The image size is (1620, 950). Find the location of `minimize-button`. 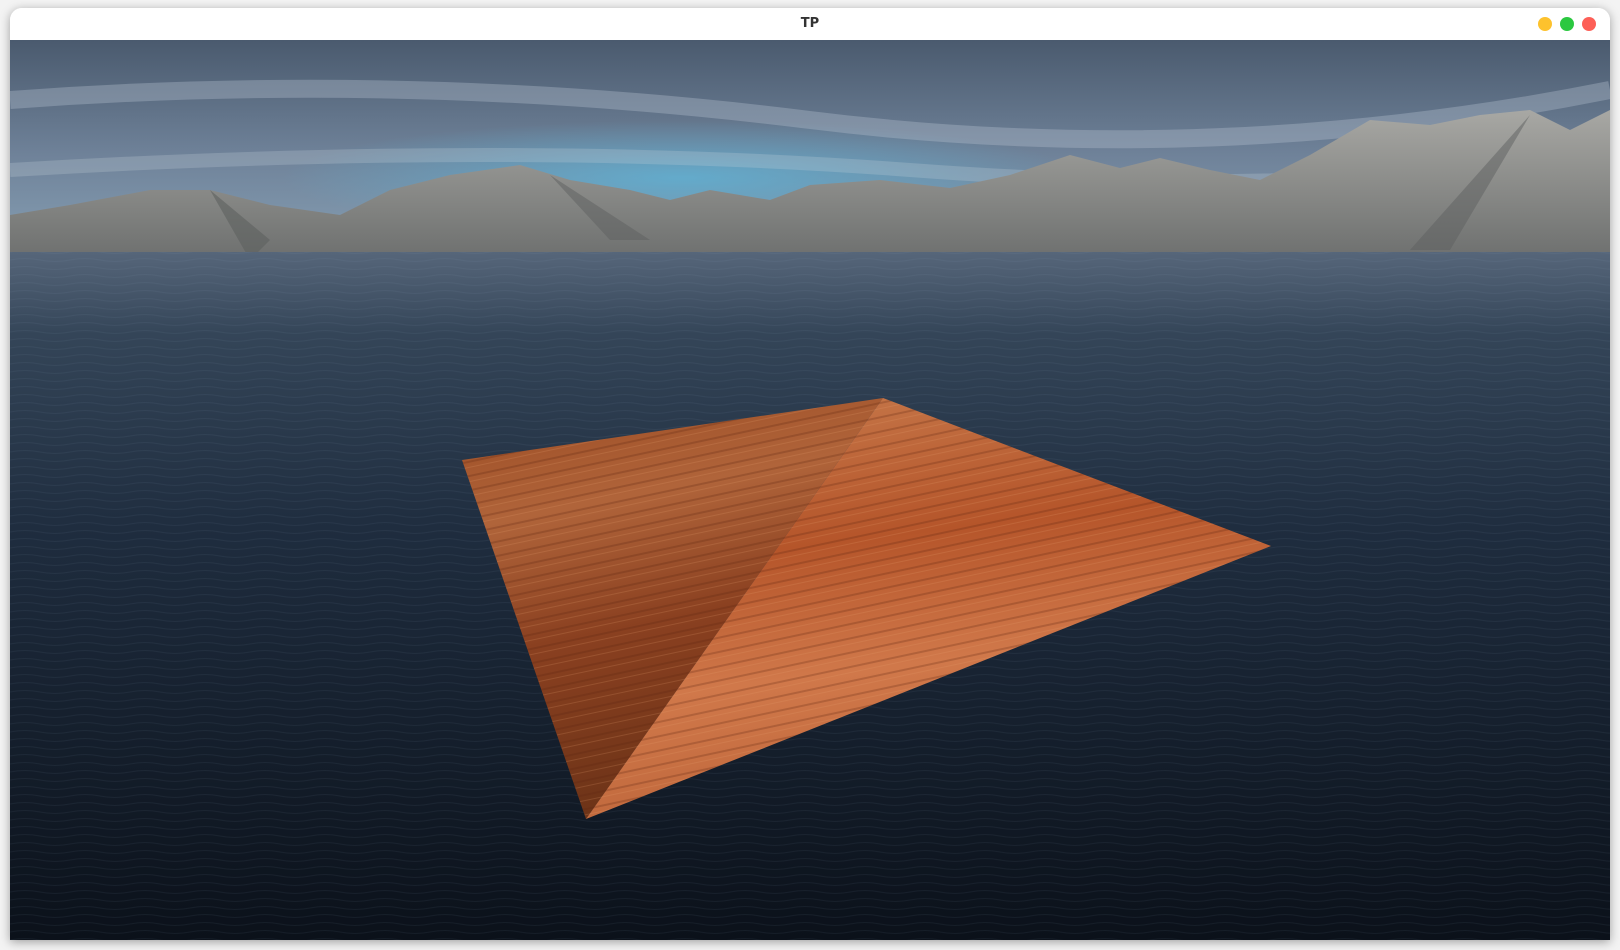

minimize-button is located at coordinates (1545, 24).